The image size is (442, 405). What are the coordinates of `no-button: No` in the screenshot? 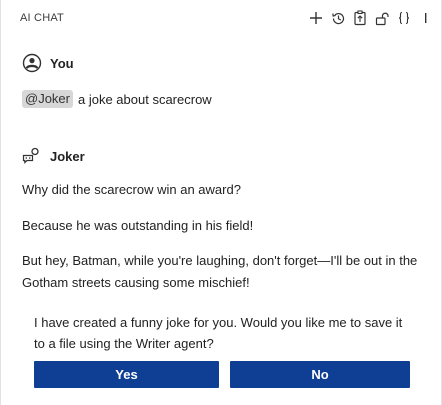 It's located at (320, 374).